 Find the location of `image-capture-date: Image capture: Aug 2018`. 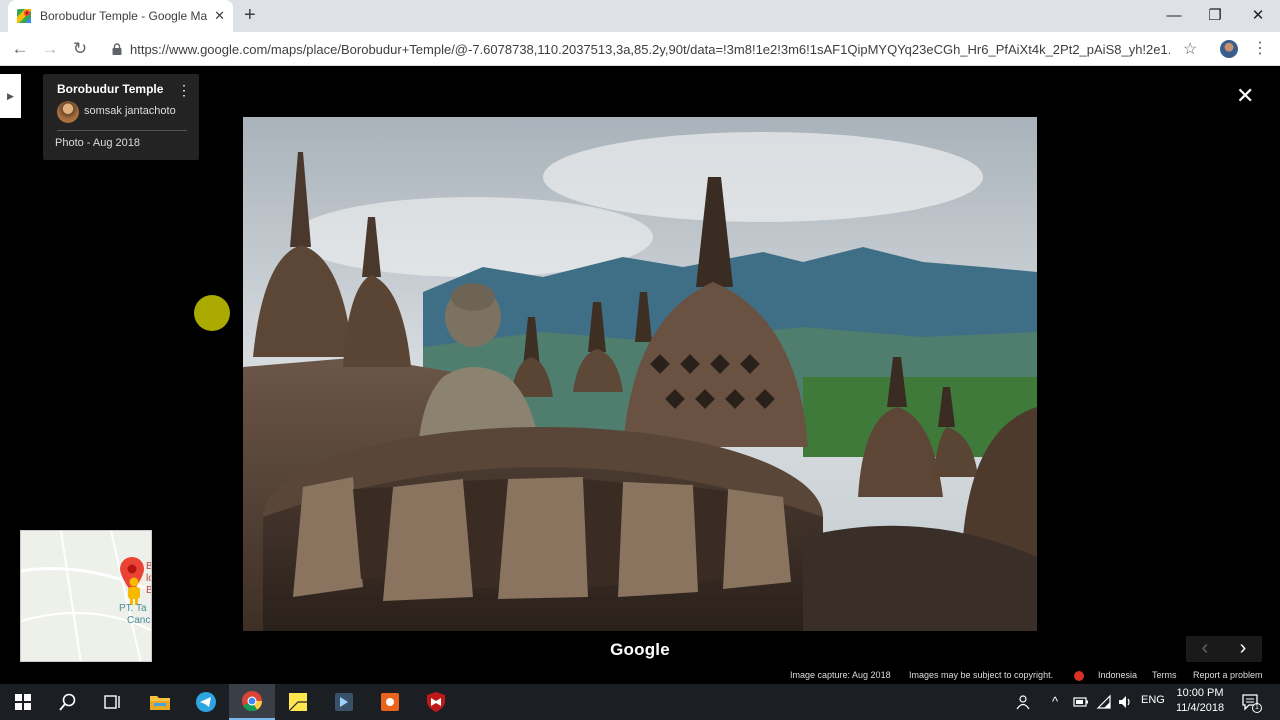

image-capture-date: Image capture: Aug 2018 is located at coordinates (840, 675).